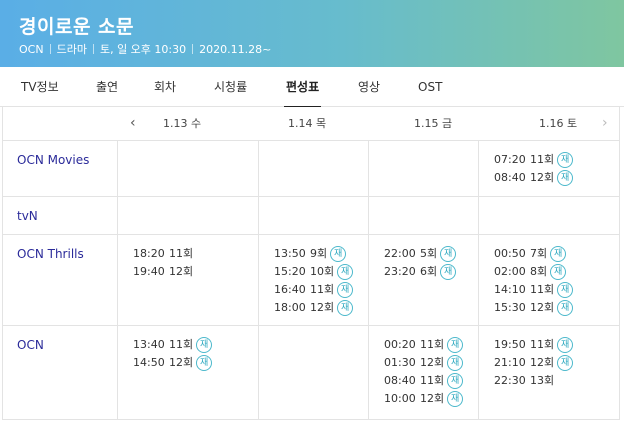 This screenshot has height=421, width=624. I want to click on episode-number: 8회, so click(539, 271).